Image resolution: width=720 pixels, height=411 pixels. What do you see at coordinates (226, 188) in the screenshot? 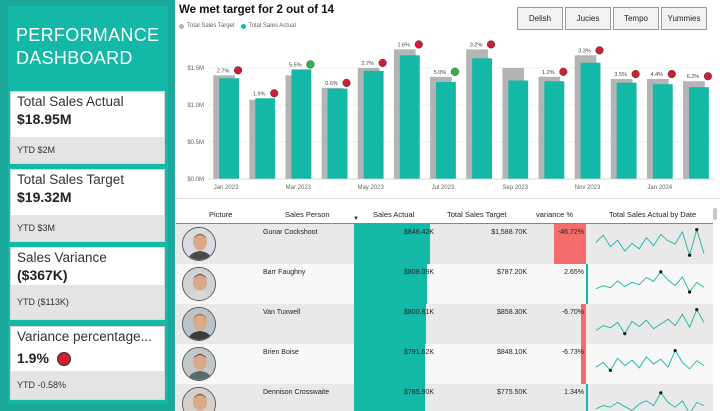
I see `x-tick-label: Jan 2023` at bounding box center [226, 188].